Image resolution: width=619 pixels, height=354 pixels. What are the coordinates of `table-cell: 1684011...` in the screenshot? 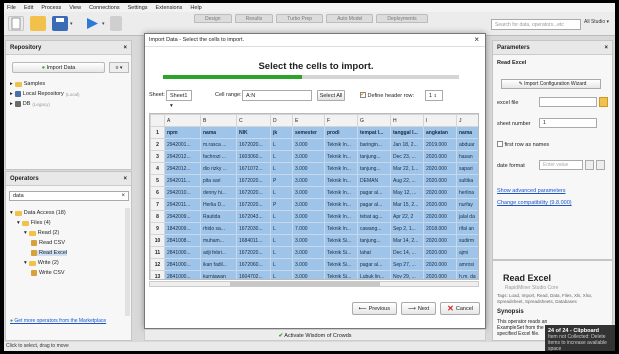 It's located at (253, 240).